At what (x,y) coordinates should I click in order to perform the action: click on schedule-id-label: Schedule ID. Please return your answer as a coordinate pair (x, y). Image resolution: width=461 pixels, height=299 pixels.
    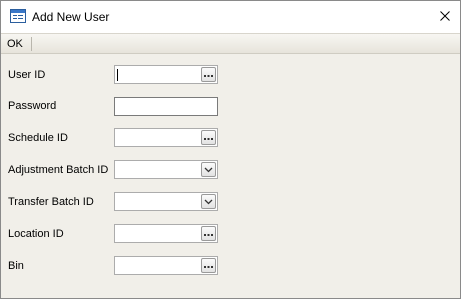
    Looking at the image, I should click on (38, 138).